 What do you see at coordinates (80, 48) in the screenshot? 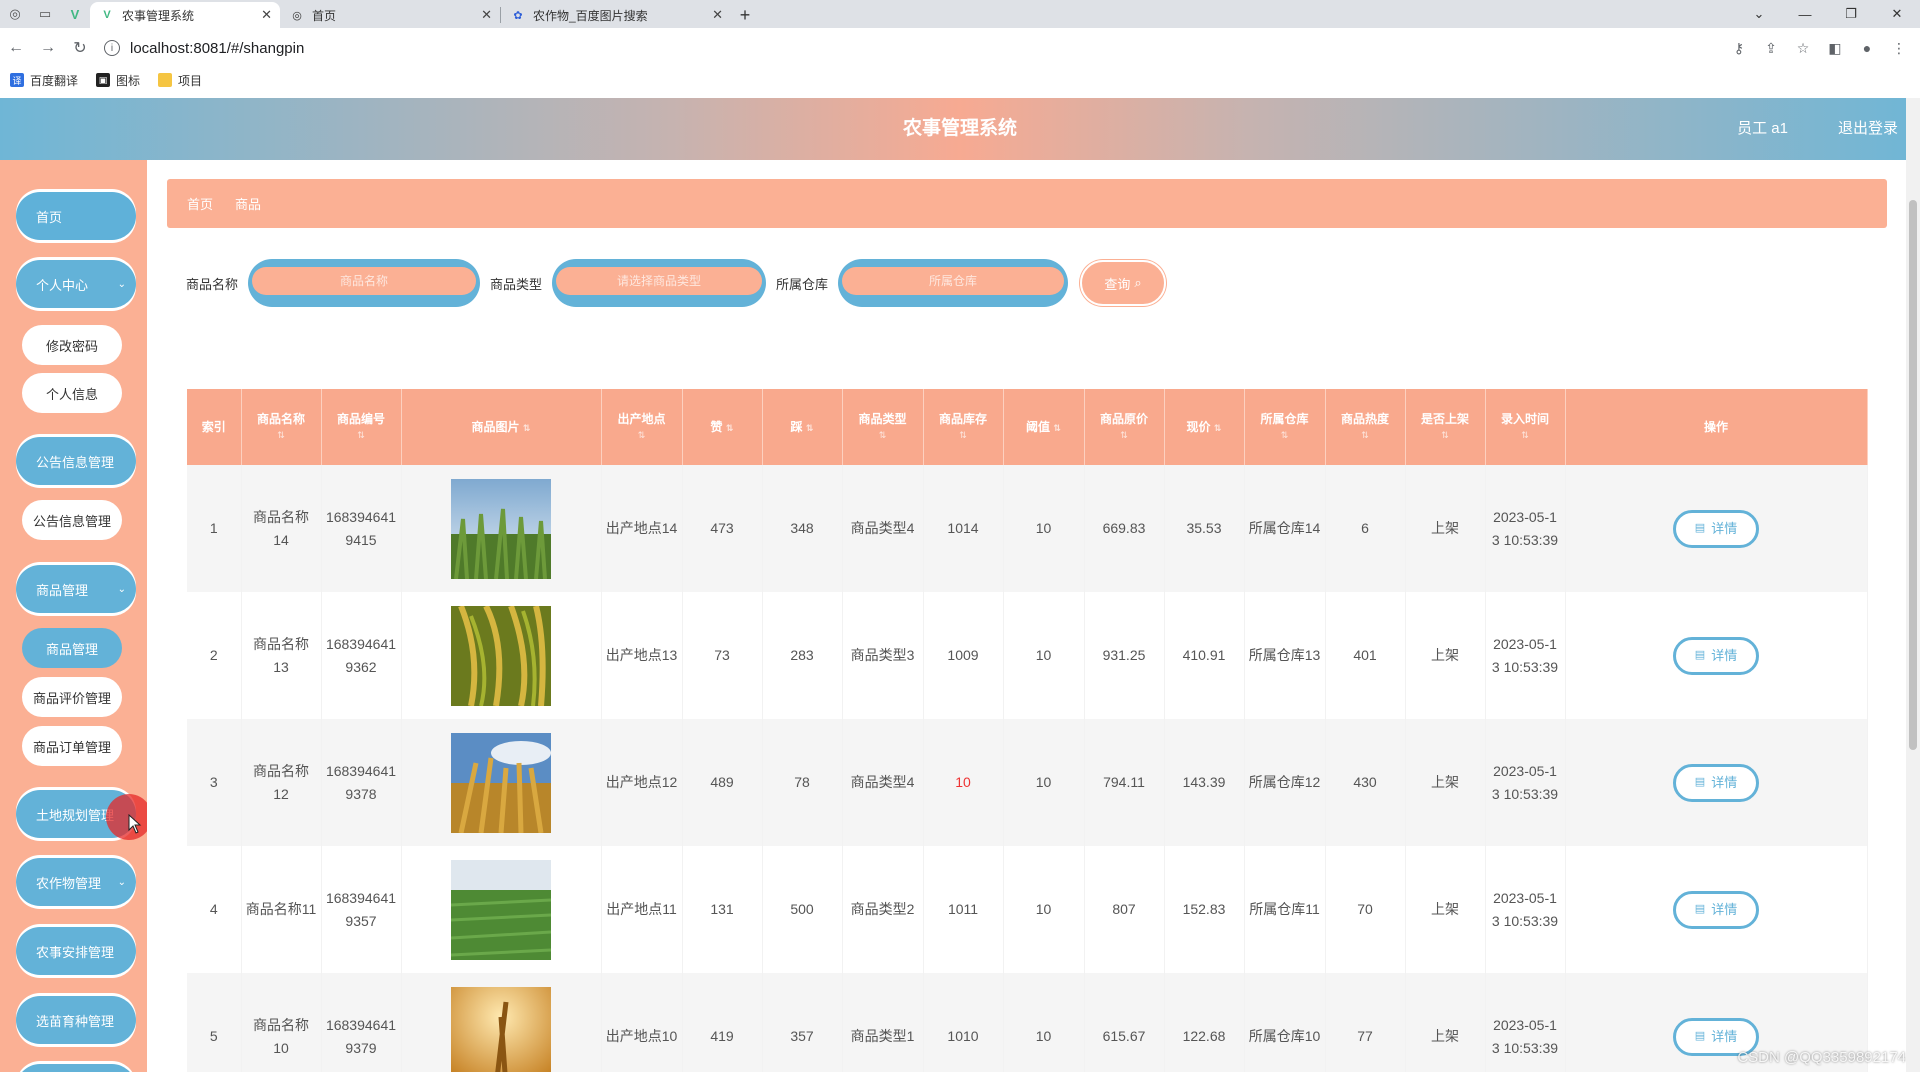
I see `reload-icon: ↻` at bounding box center [80, 48].